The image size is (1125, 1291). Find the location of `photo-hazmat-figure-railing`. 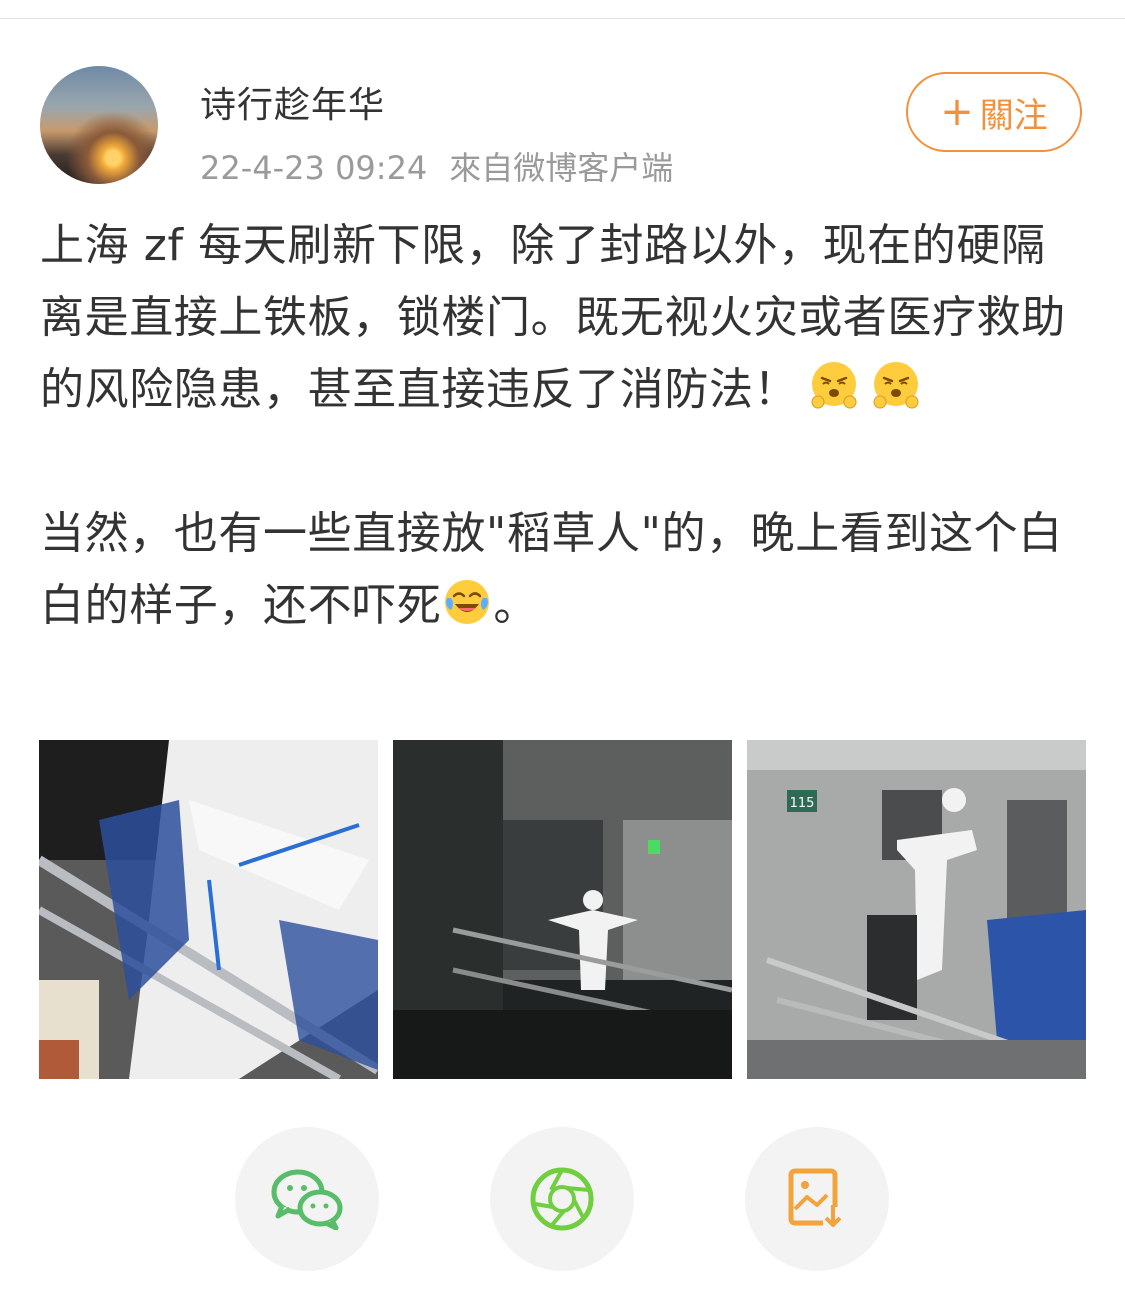

photo-hazmat-figure-railing is located at coordinates (208, 909).